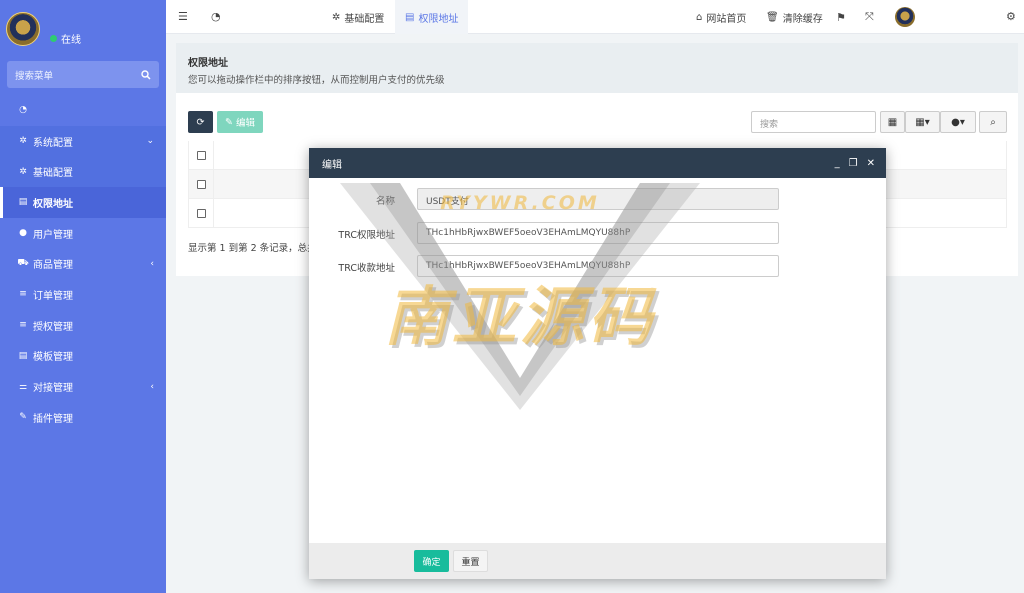 This screenshot has width=1024, height=593. What do you see at coordinates (240, 122) in the screenshot?
I see `edit-button: ✎ 编辑` at bounding box center [240, 122].